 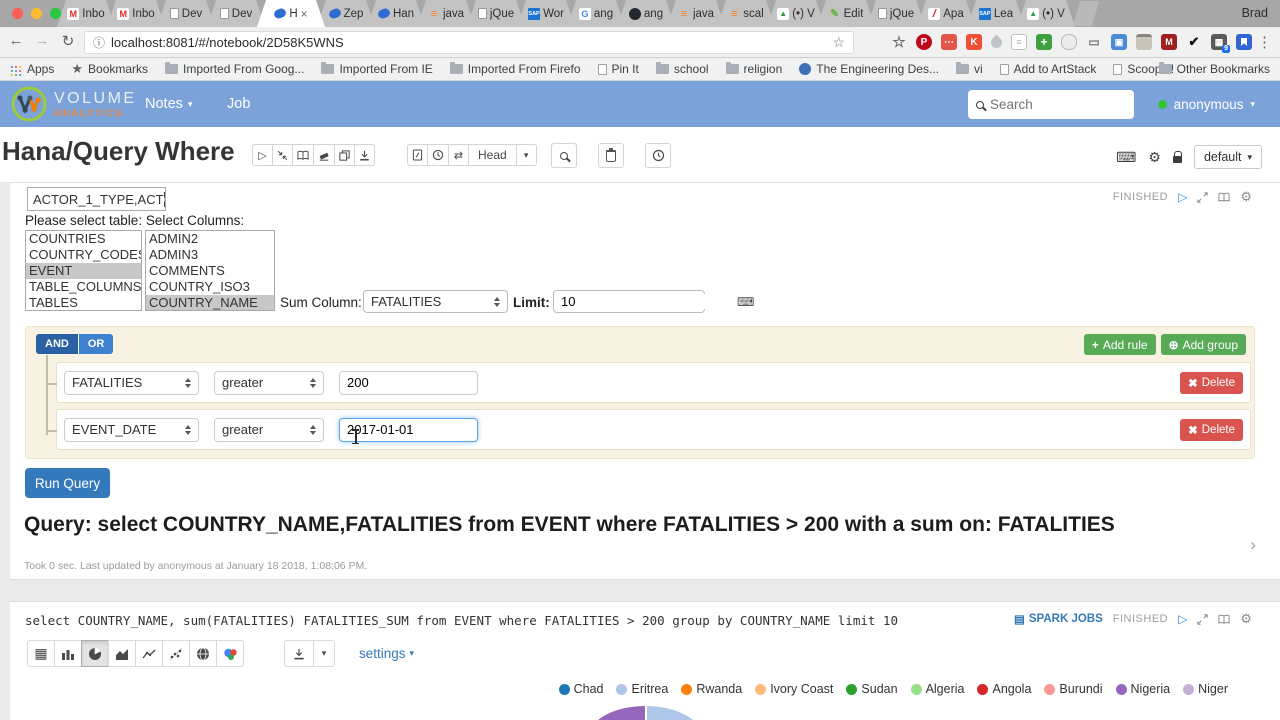 I want to click on bookmark-item: Imported From Firefo, so click(x=515, y=69).